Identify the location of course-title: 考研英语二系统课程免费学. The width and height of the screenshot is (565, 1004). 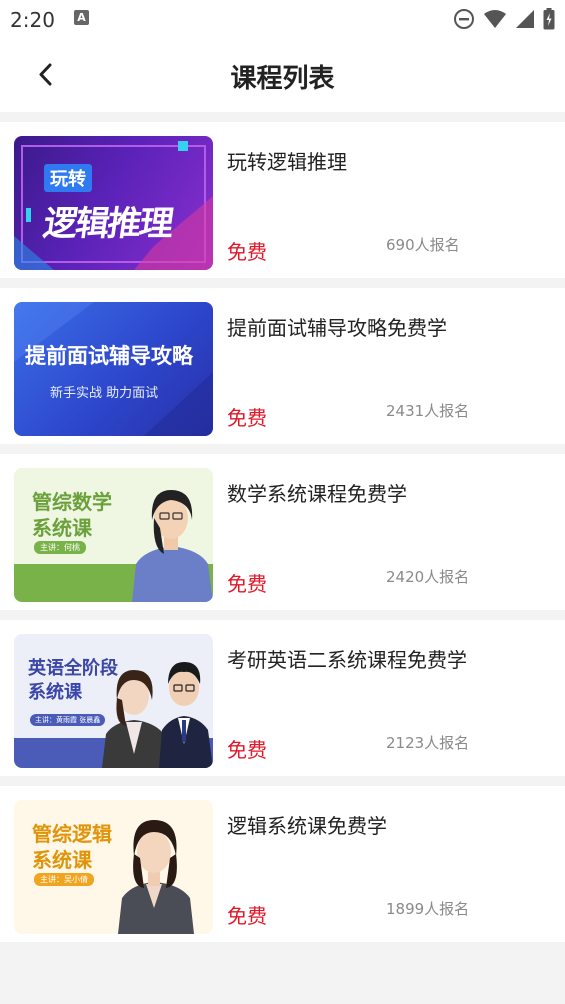
(347, 660).